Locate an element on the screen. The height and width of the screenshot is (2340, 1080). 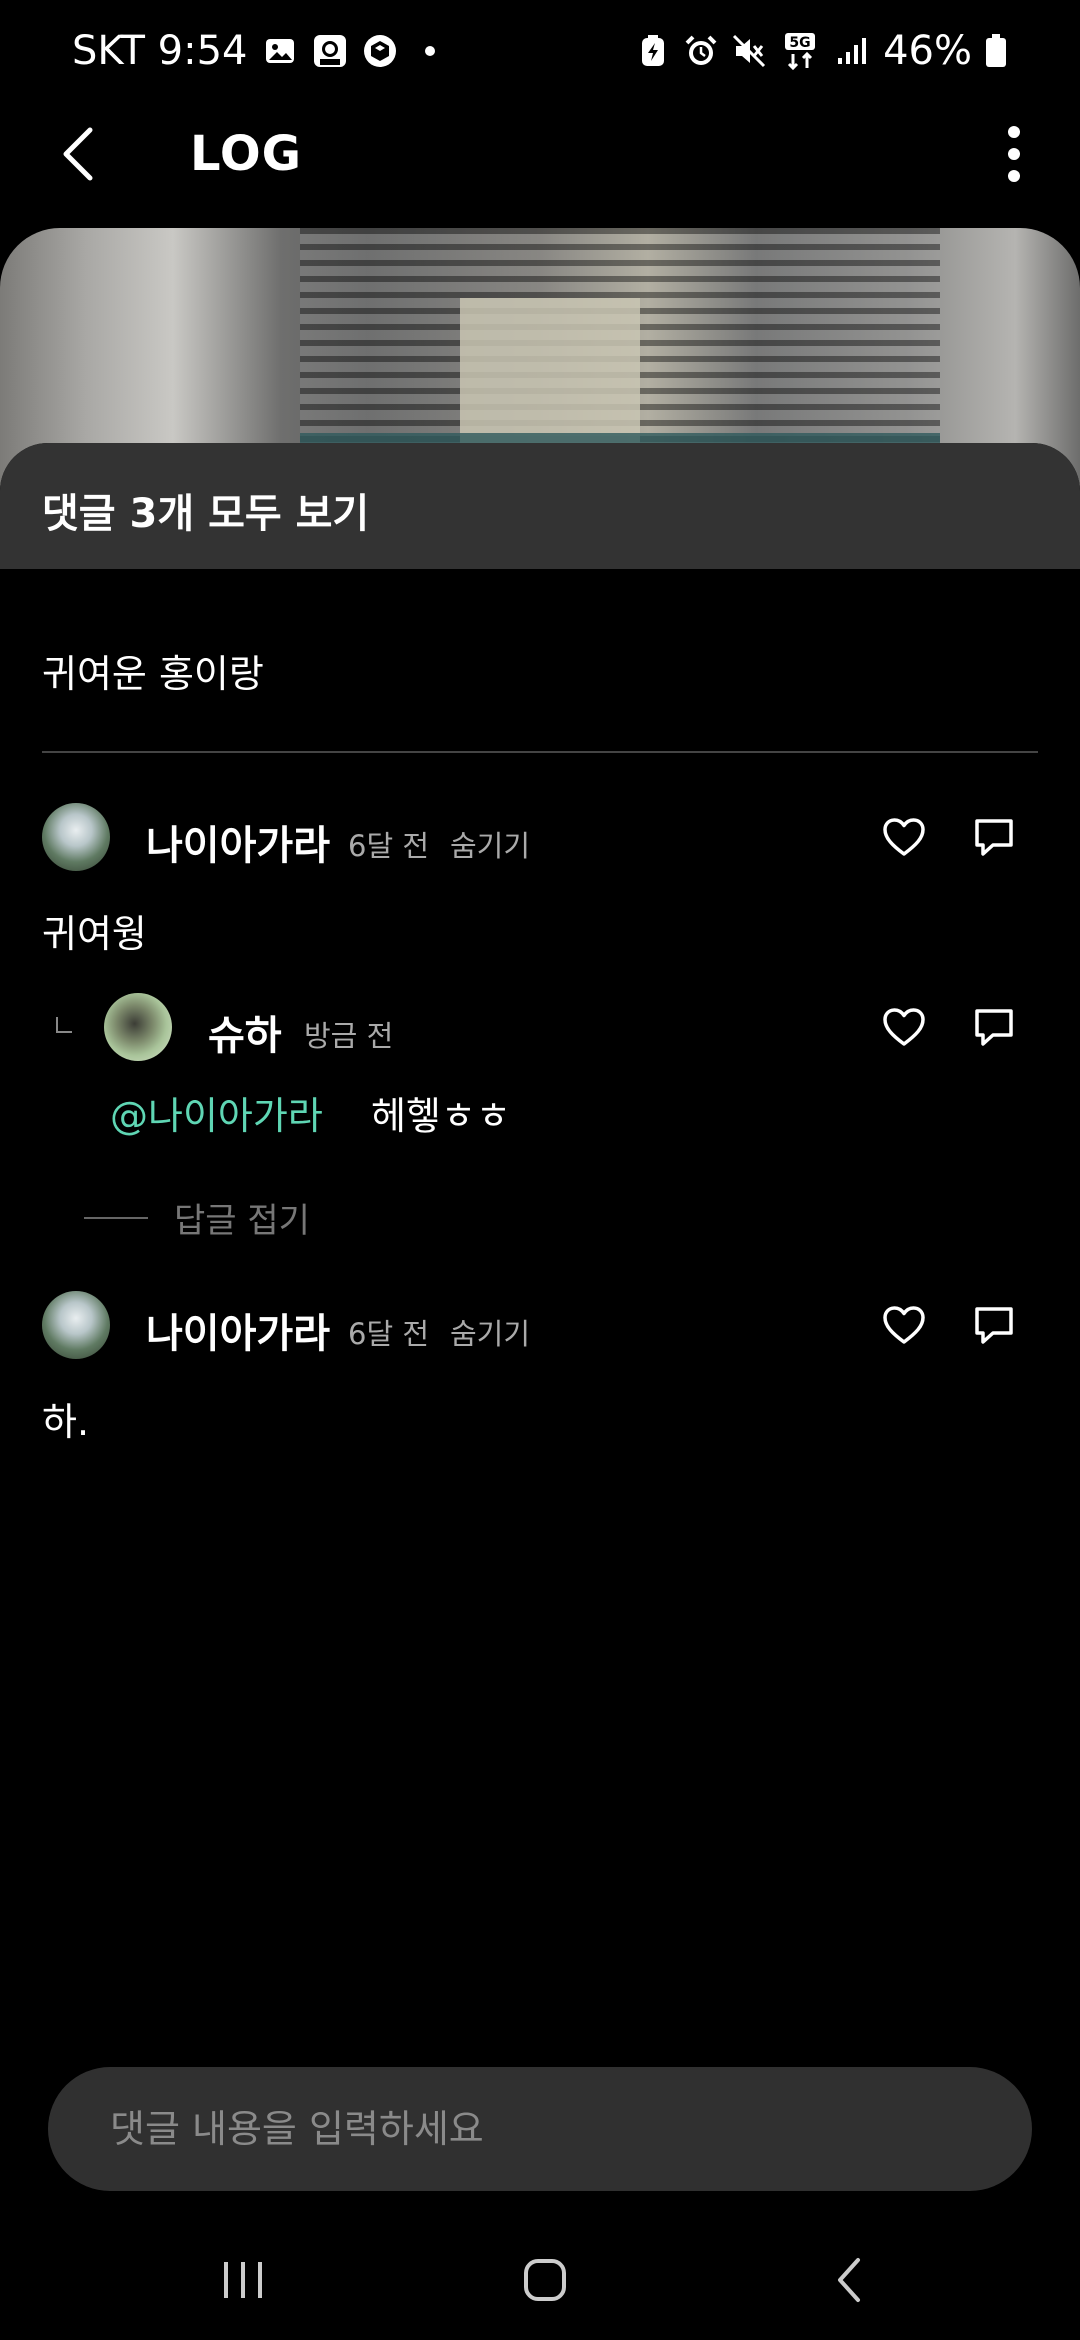
collapse-replies-button: 답글 접기 is located at coordinates (197, 1217).